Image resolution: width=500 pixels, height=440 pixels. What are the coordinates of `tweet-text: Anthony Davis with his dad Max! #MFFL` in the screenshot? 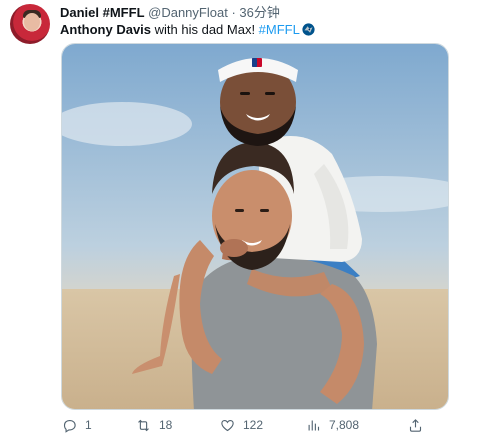 It's located at (187, 30).